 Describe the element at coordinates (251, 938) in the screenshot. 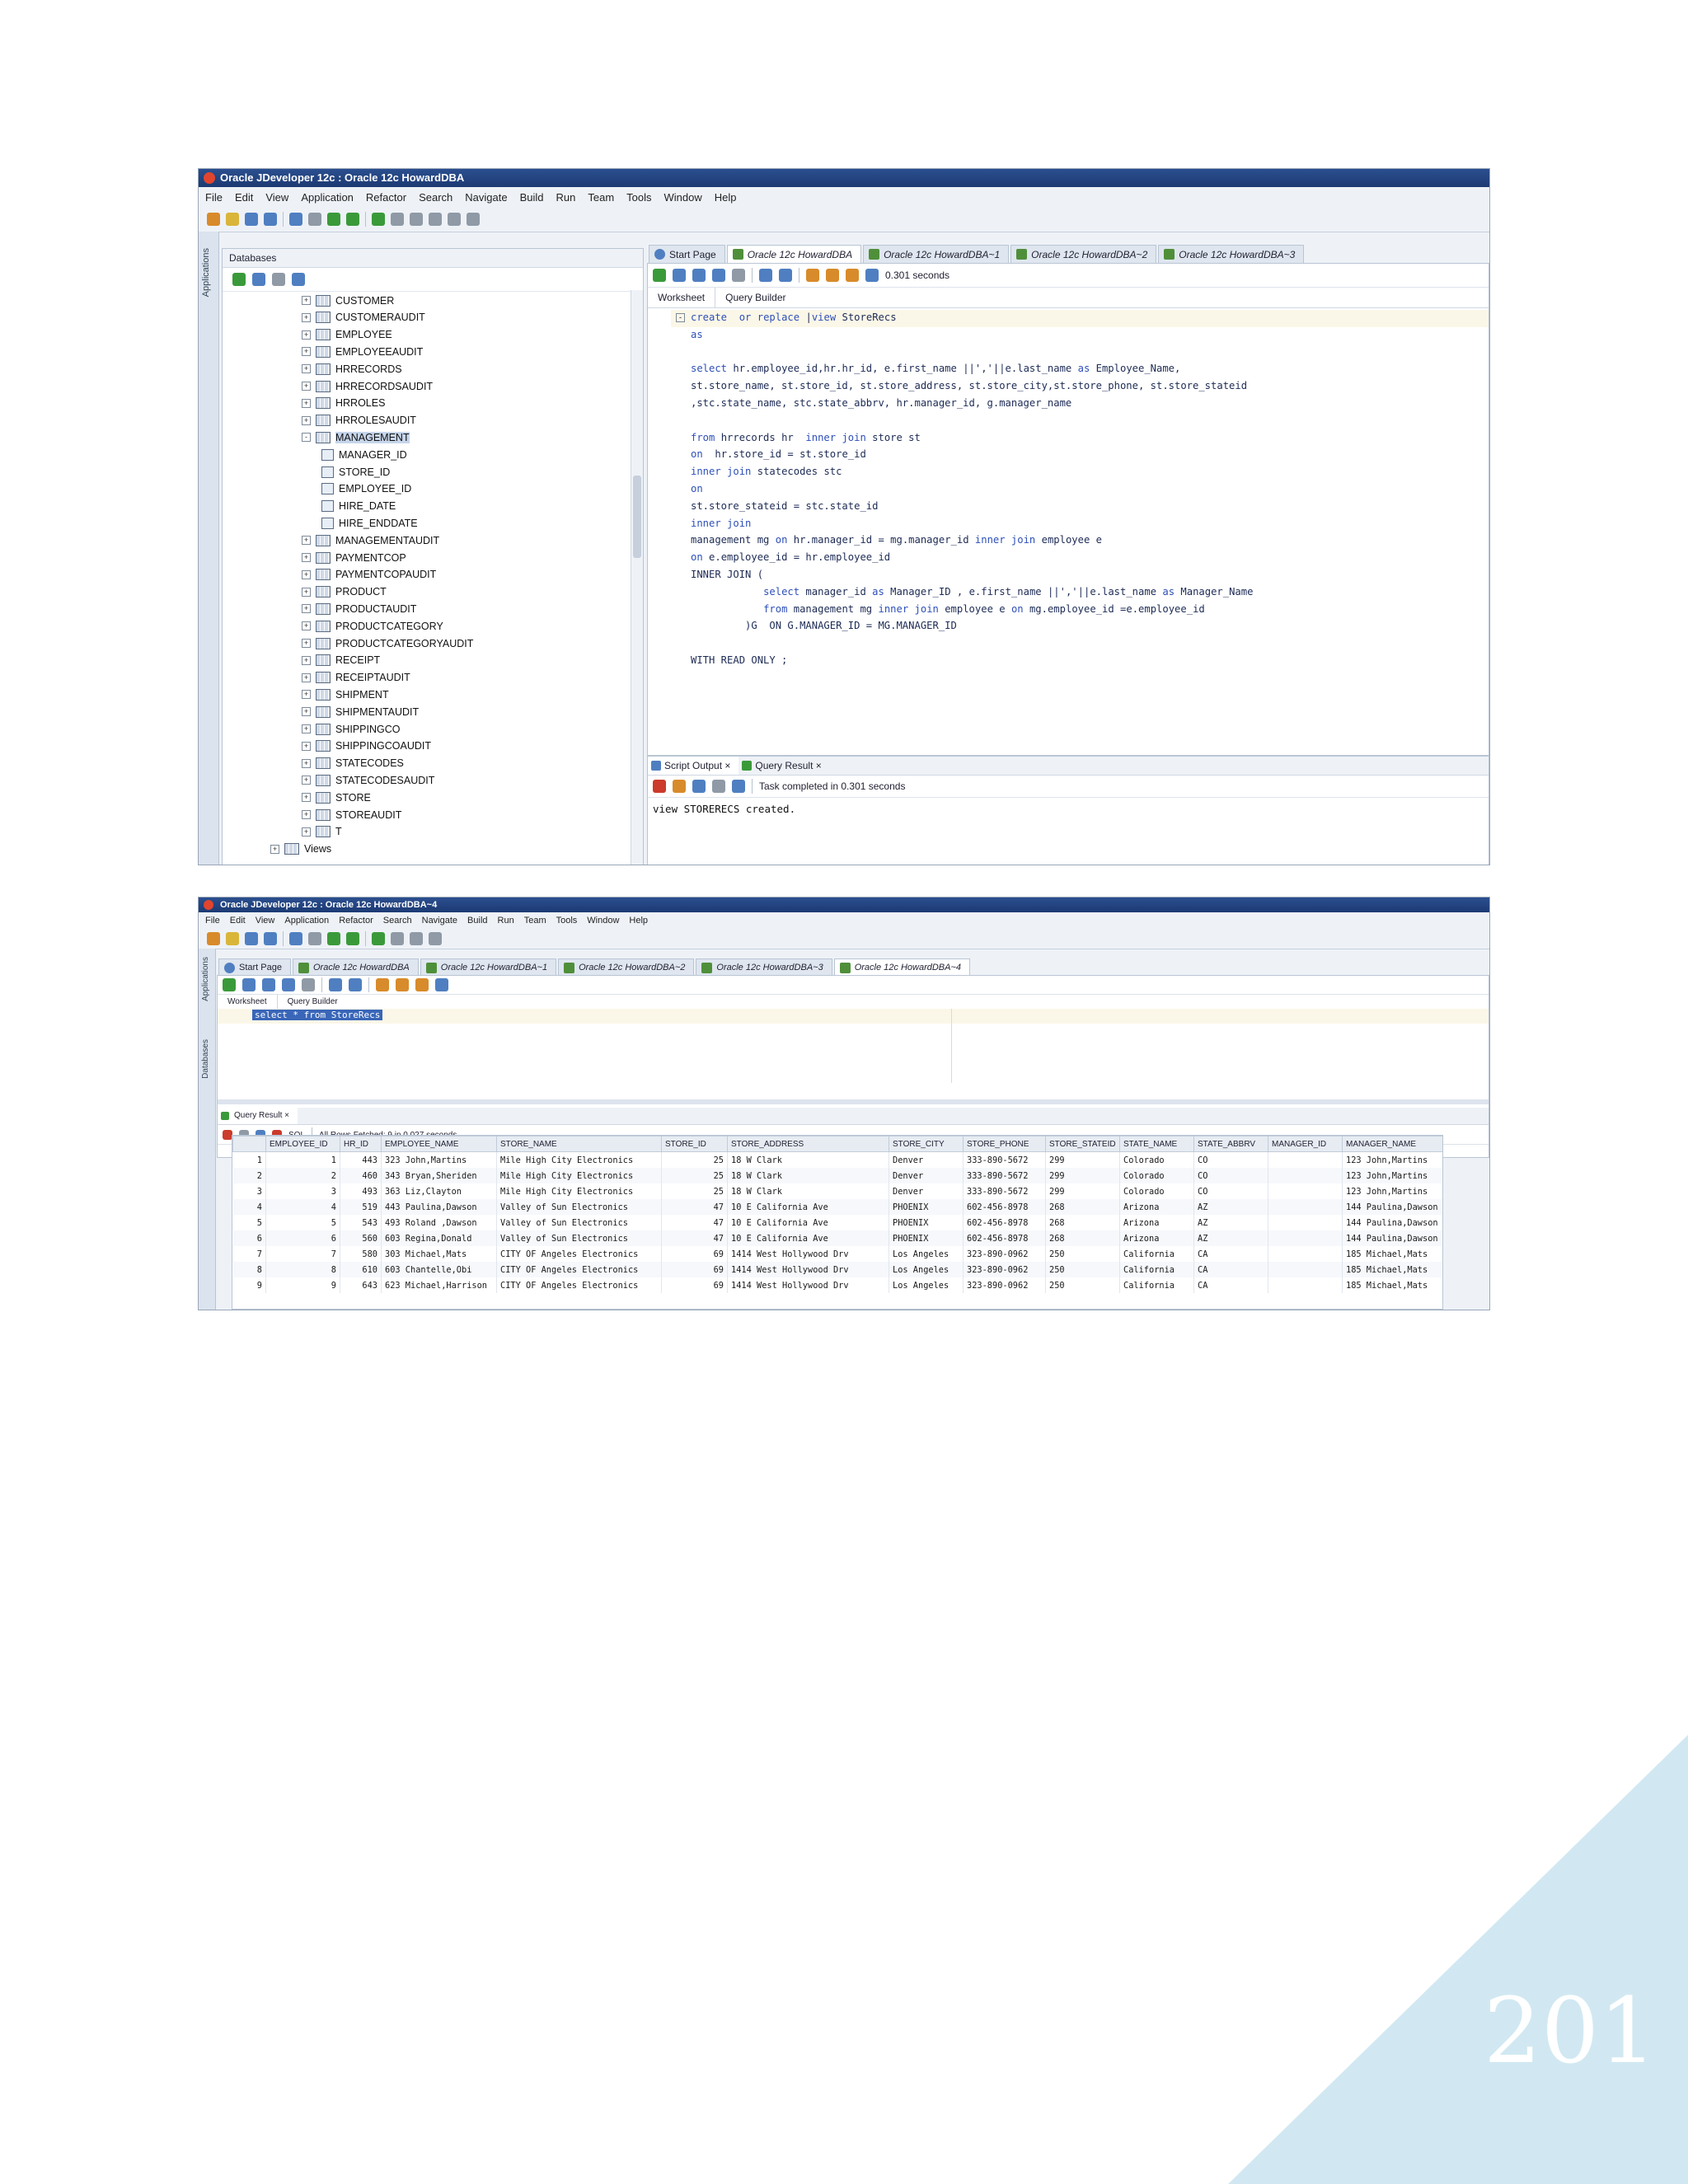

I see `save-icon` at that location.